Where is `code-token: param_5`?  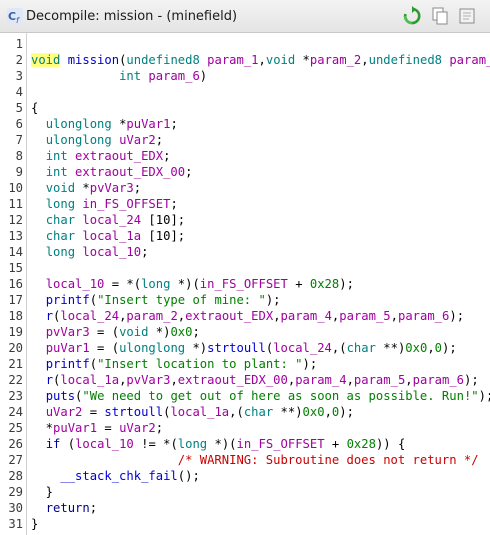 code-token: param_5 is located at coordinates (364, 316).